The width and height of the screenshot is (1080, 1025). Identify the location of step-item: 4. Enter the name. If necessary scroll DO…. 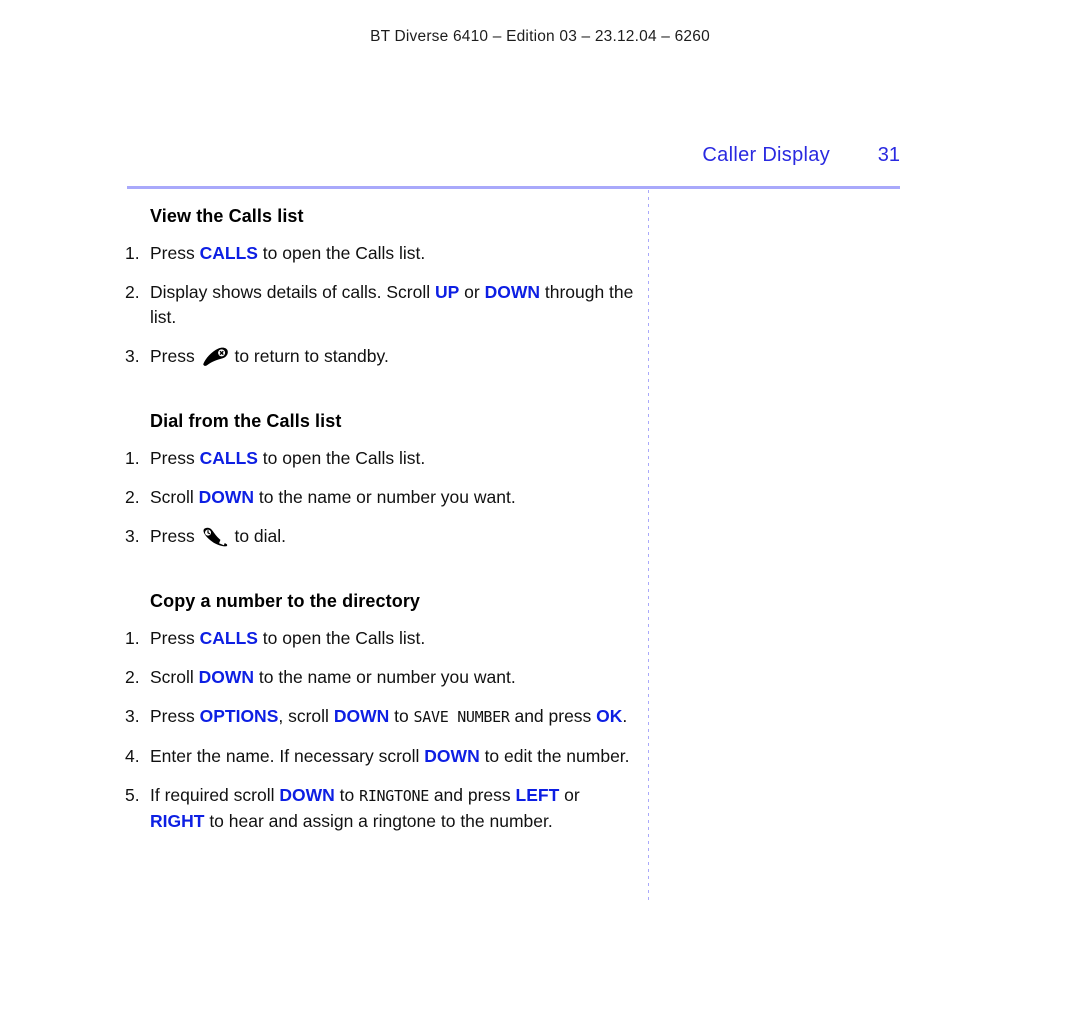
(380, 756).